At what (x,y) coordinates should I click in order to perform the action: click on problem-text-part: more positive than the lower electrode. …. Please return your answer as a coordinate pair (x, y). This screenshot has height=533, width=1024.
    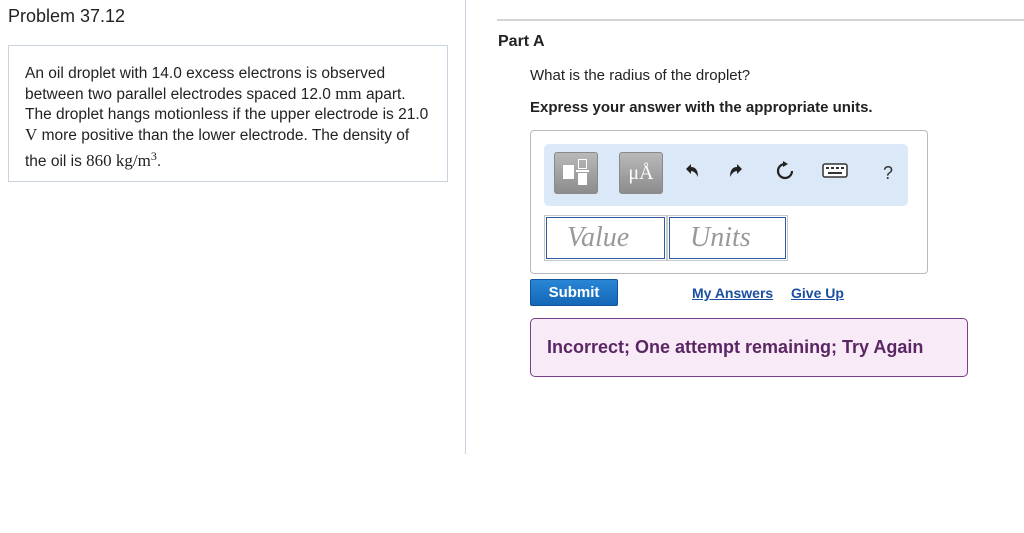
    Looking at the image, I should click on (217, 149).